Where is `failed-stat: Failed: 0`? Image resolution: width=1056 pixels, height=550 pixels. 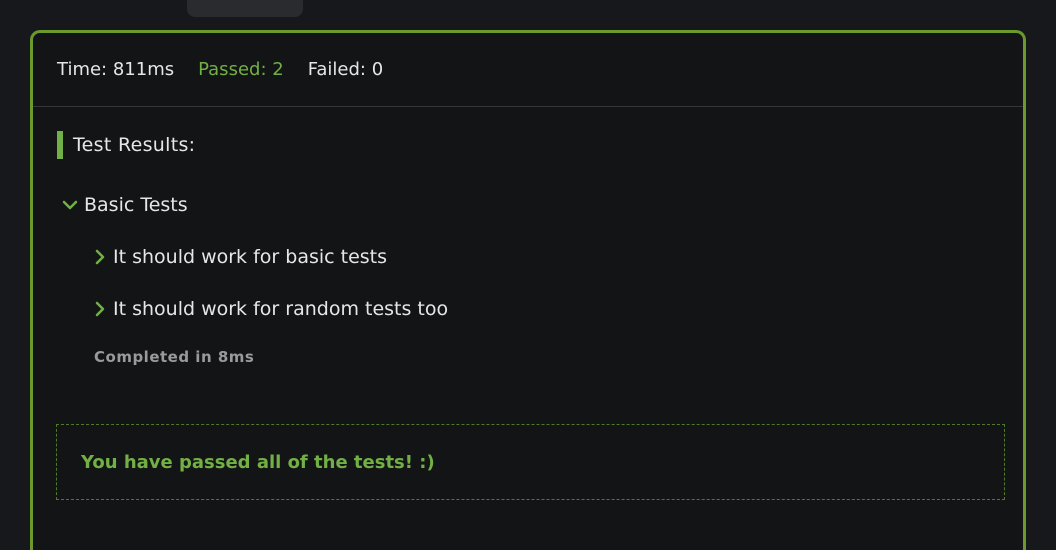
failed-stat: Failed: 0 is located at coordinates (345, 69).